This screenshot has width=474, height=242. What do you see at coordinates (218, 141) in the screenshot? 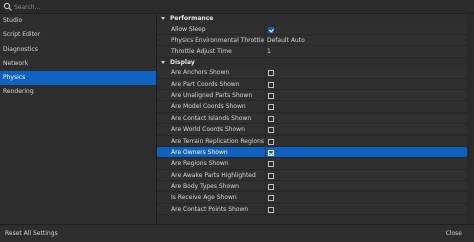
I see `setting-label: Are Terrain Replication Regions Shown` at bounding box center [218, 141].